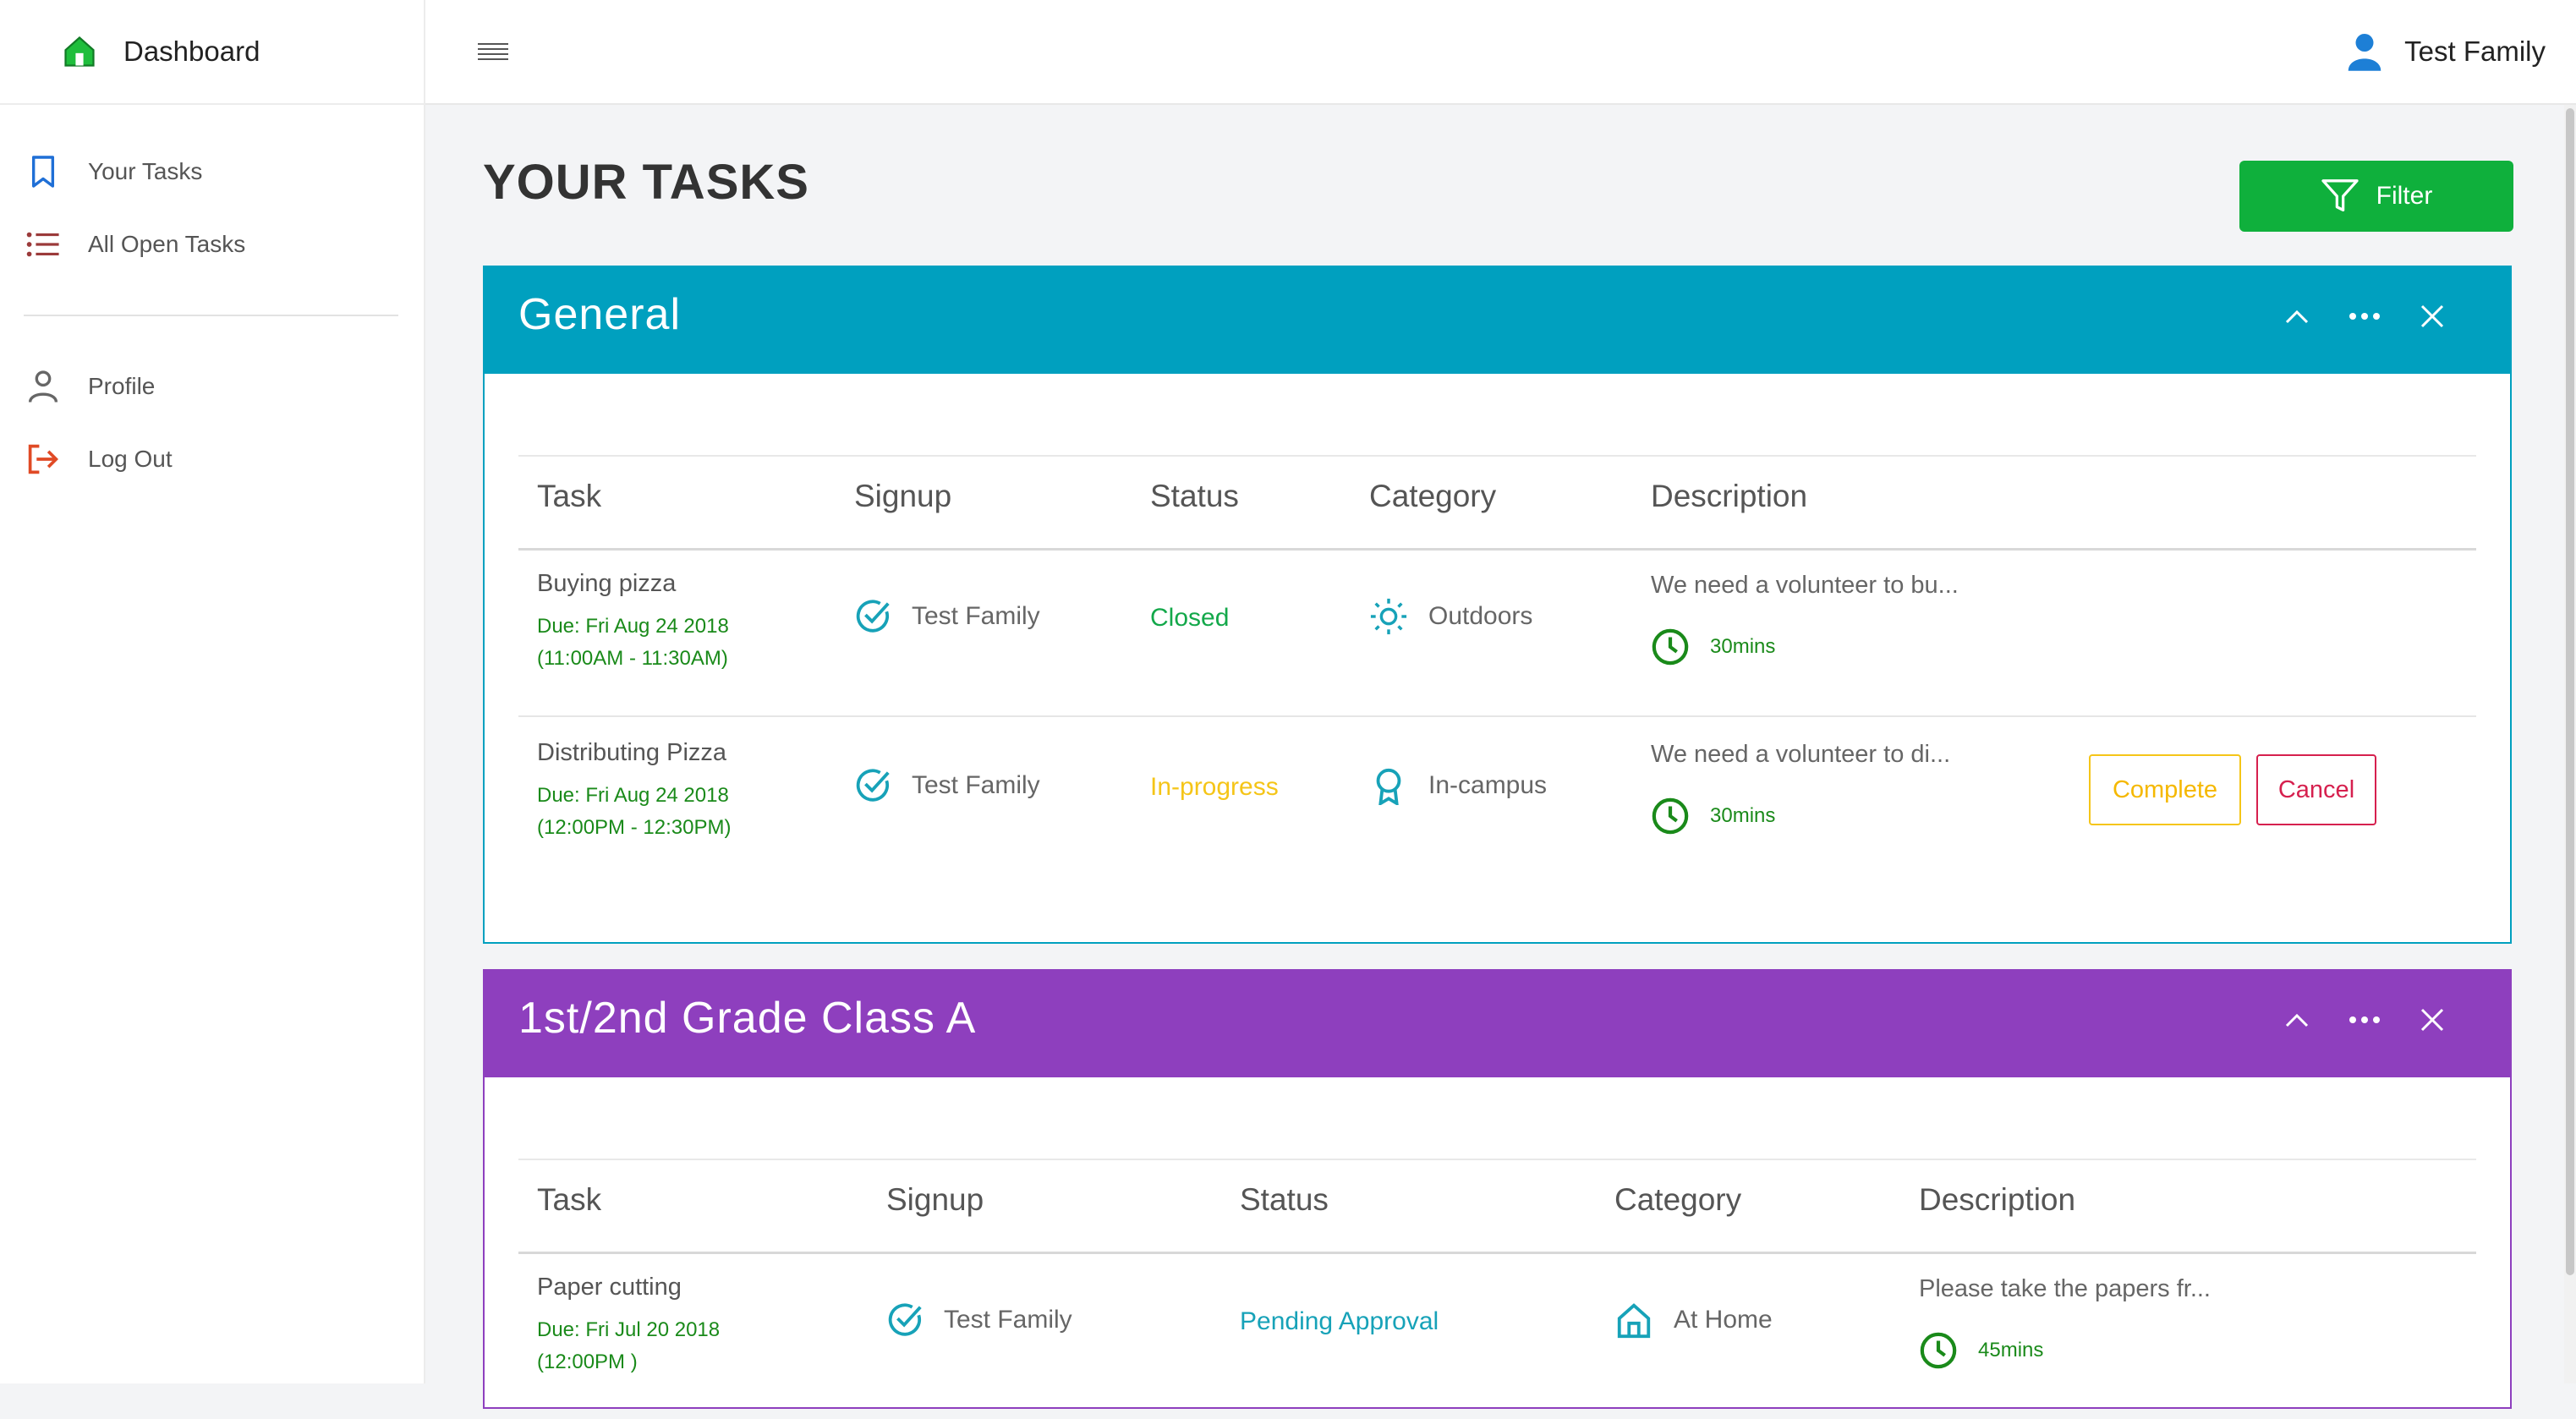  What do you see at coordinates (634, 827) in the screenshot?
I see `due-time: (12:00PM - 12:30PM)` at bounding box center [634, 827].